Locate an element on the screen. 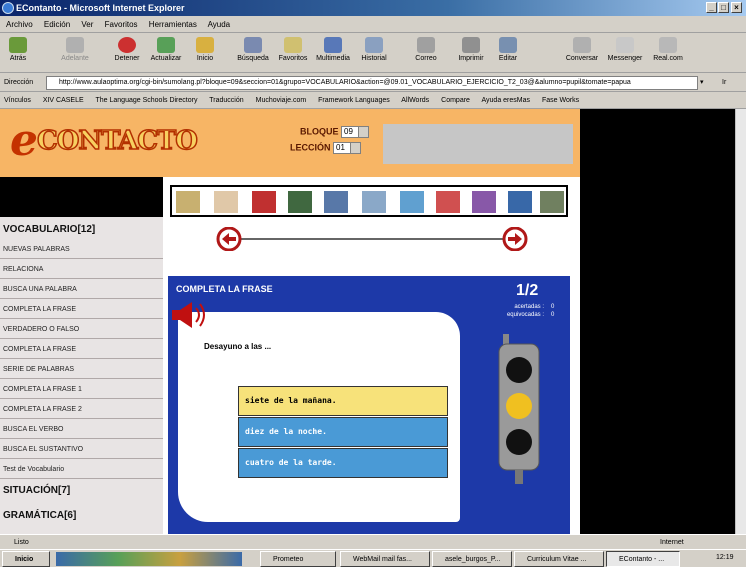  link-item: Framework Languages is located at coordinates (354, 100).